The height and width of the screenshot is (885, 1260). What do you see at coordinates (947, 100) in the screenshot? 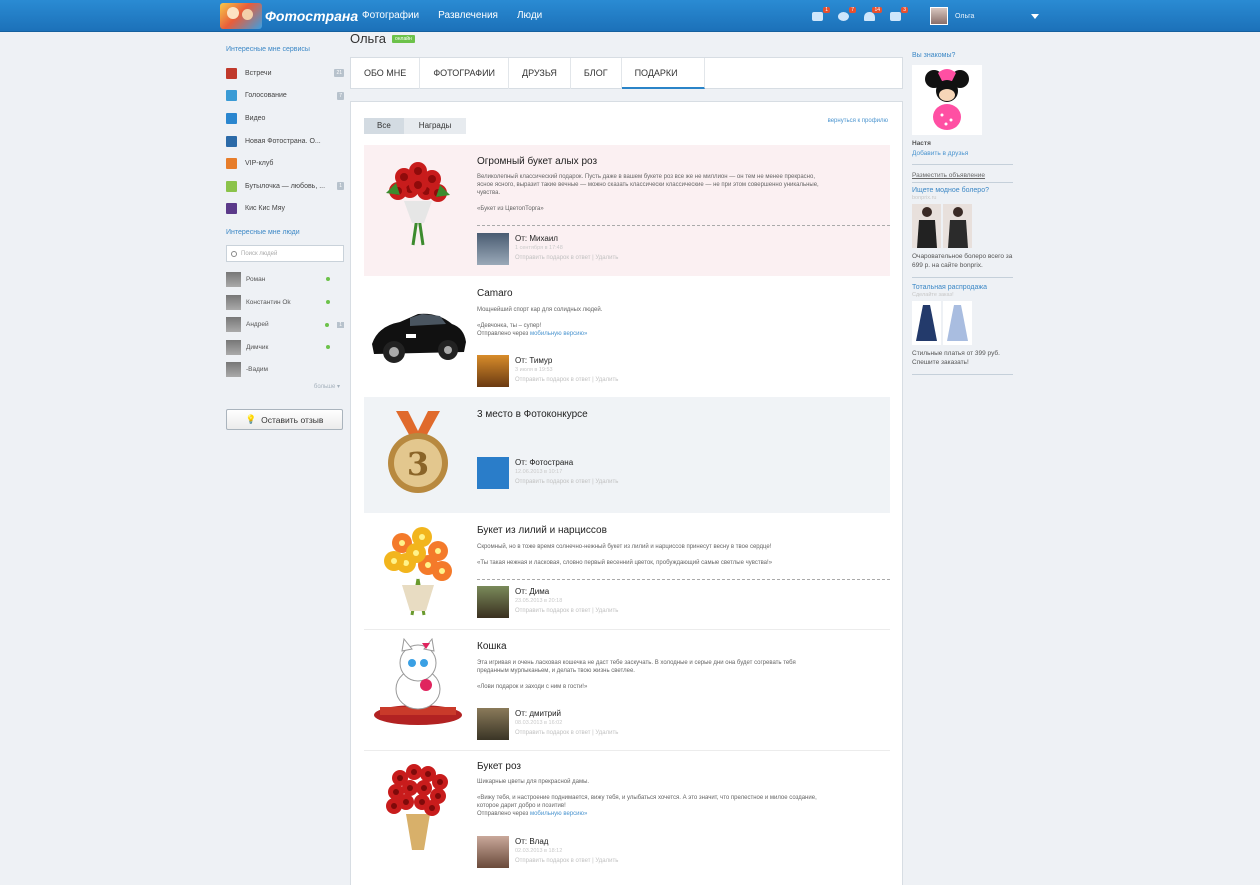
I see `suggested-person-photo` at bounding box center [947, 100].